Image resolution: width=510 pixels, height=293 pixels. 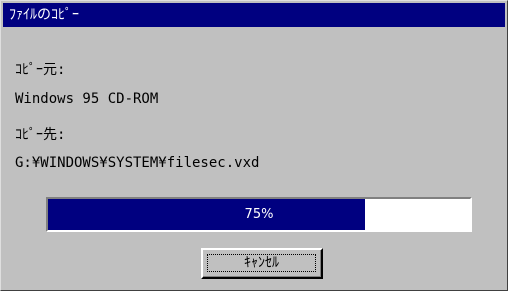 I want to click on copy-to-label: ｺﾋﾟｰ先:, so click(x=40, y=135).